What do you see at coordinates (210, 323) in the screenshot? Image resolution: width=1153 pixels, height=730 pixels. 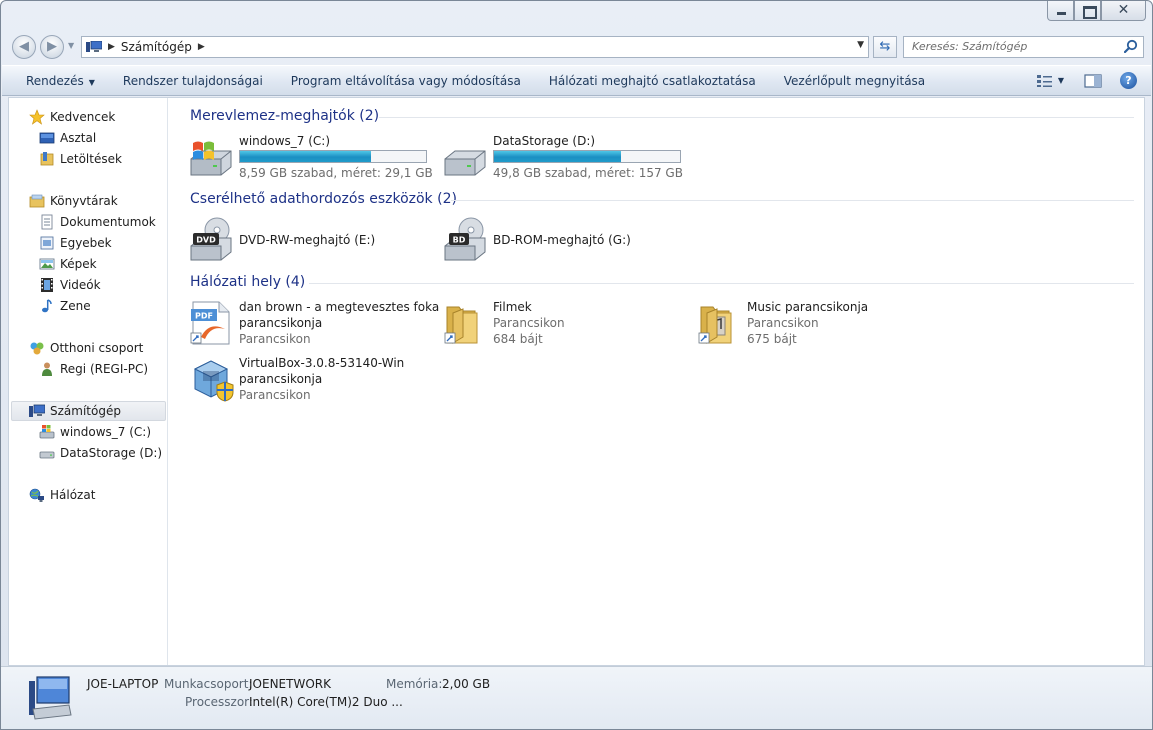 I see `pdf-shortcut-icon: PDF` at bounding box center [210, 323].